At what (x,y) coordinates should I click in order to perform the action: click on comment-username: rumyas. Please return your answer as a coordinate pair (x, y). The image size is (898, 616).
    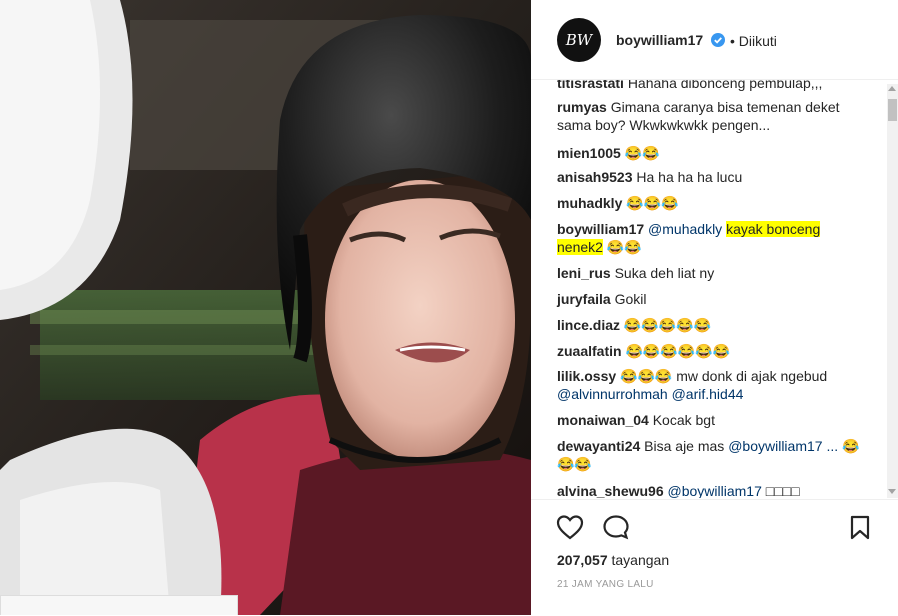
    Looking at the image, I should click on (582, 107).